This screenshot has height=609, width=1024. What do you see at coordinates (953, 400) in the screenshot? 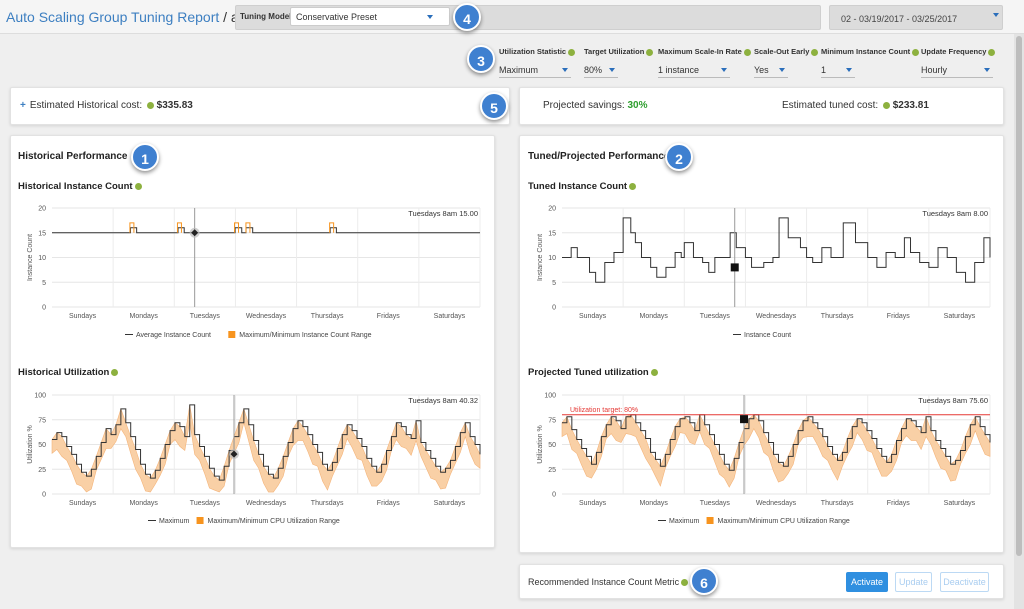
I see `chart-tooltip: Tuesdays 8am 75.60` at bounding box center [953, 400].